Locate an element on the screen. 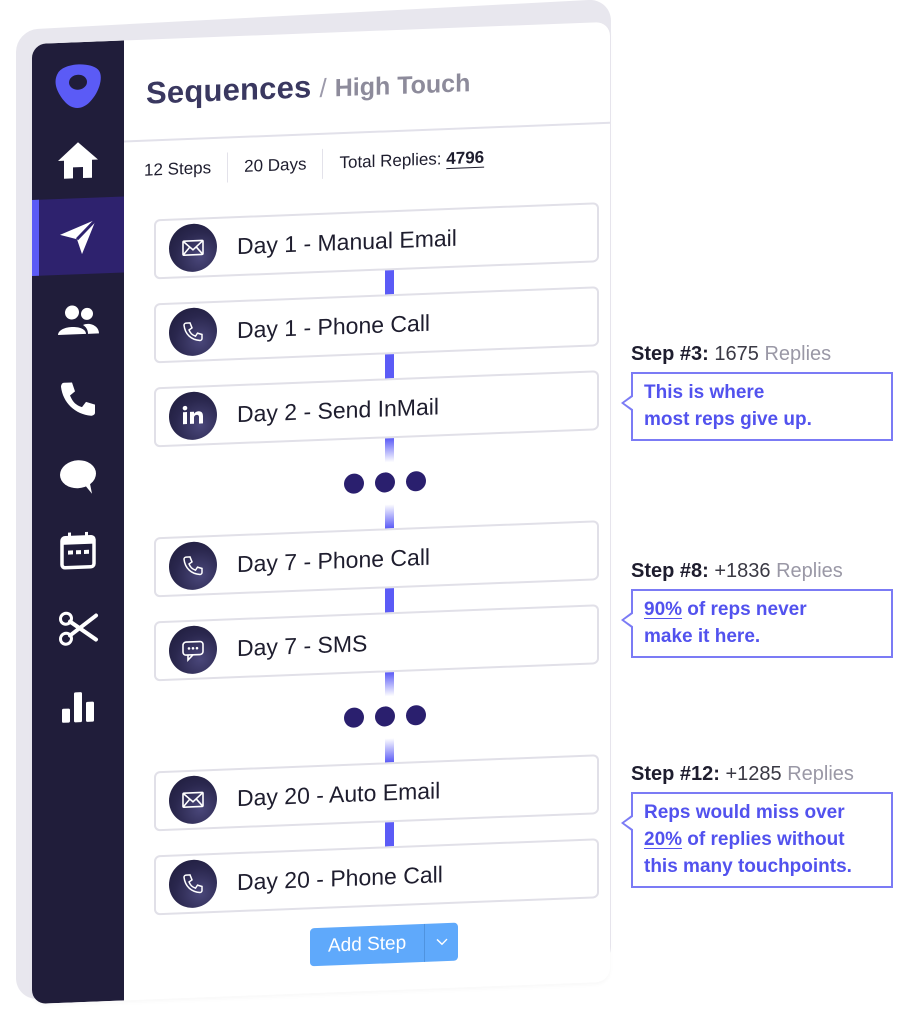  breadcrumb: Sequences / High Touch is located at coordinates (308, 87).